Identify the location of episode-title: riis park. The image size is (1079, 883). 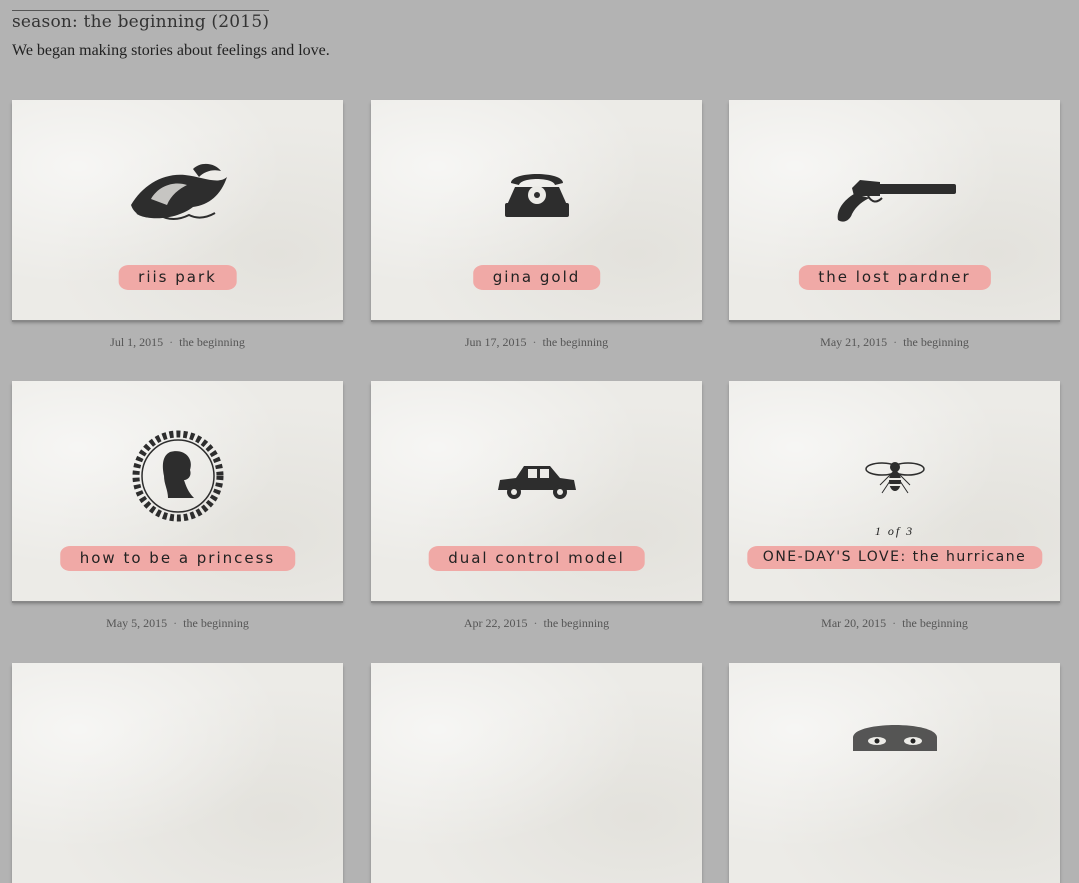
(177, 277).